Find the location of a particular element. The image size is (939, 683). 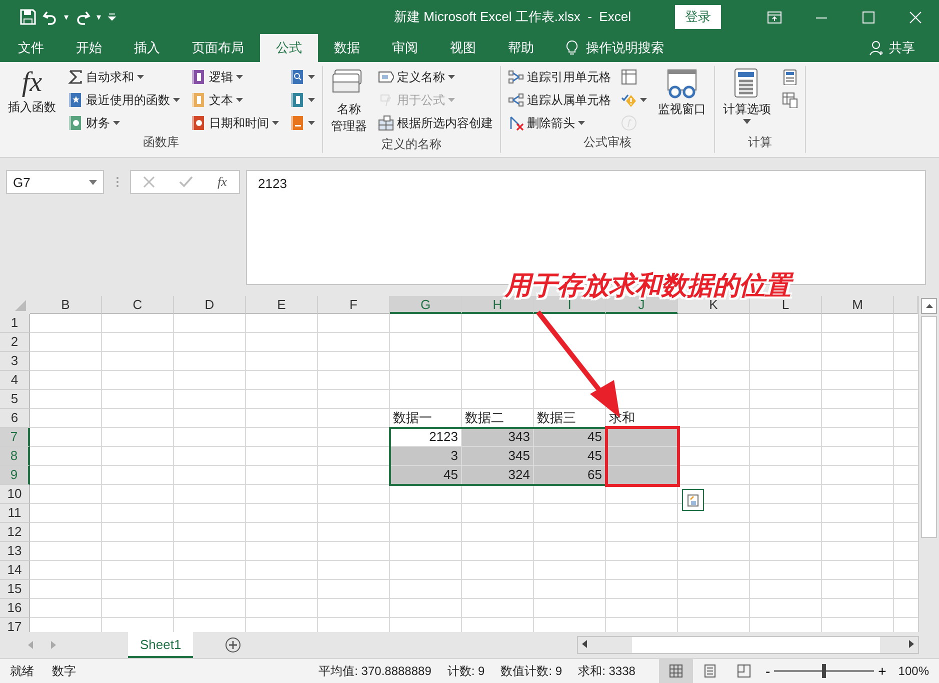

ribbon-button: 文本 is located at coordinates (234, 100).